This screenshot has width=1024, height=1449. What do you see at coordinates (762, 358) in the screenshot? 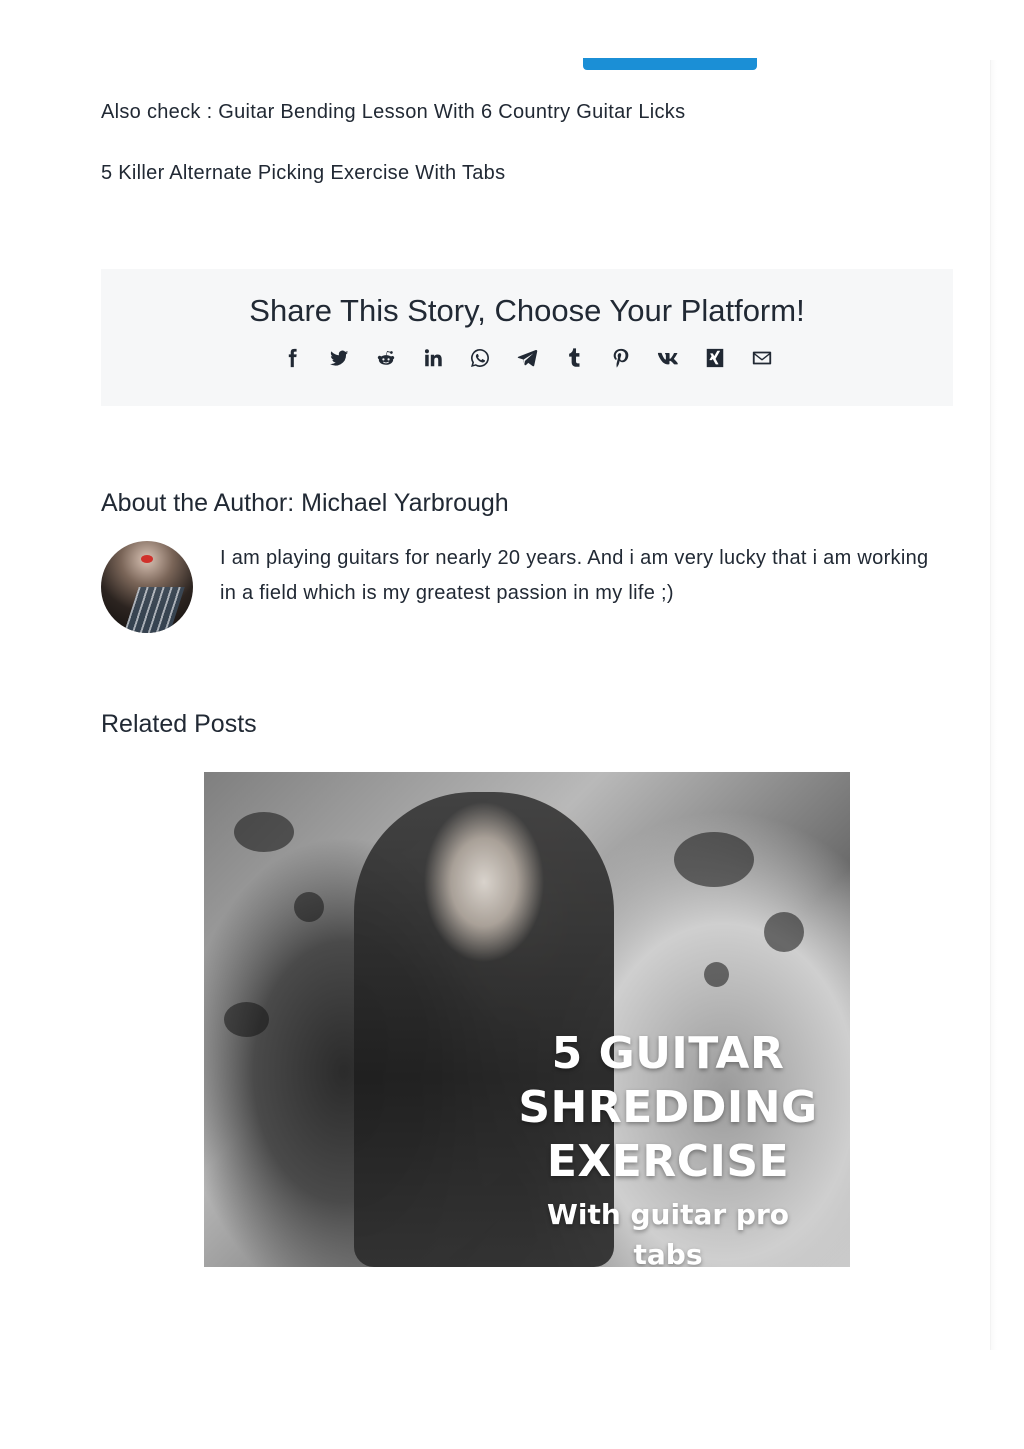
I see `email-icon` at bounding box center [762, 358].